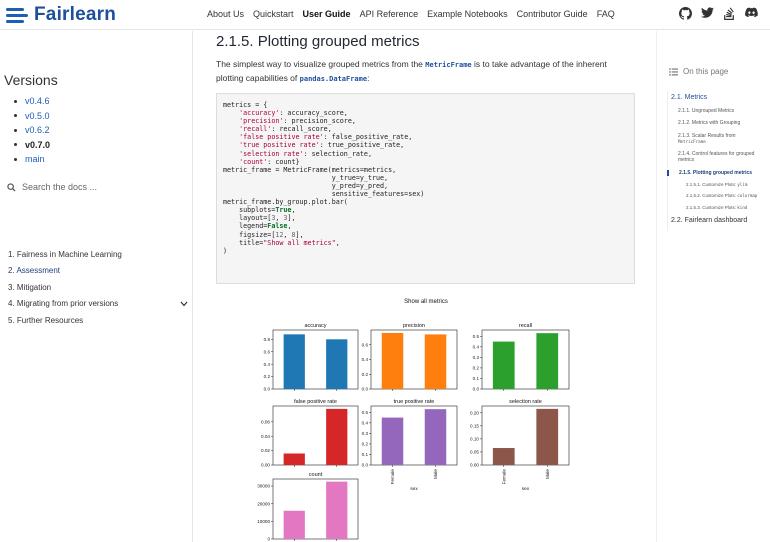 This screenshot has width=770, height=542. I want to click on sidebar-toc-item: 5. Further Resources, so click(98, 320).